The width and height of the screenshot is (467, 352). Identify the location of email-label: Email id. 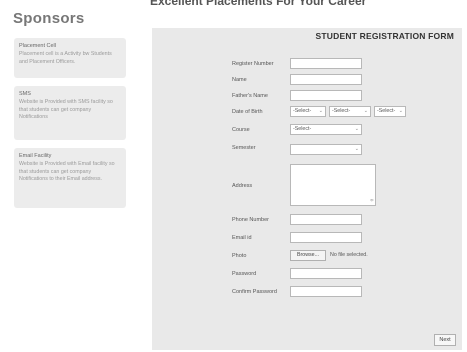
(242, 238).